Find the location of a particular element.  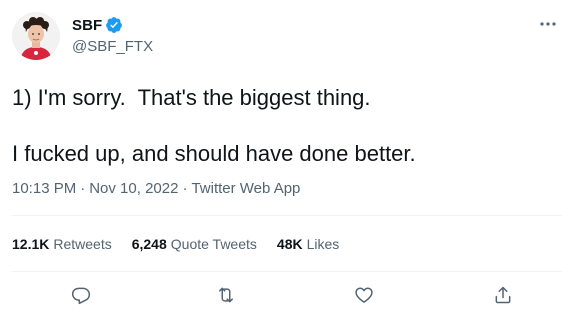

likes-stat: 48K Likes is located at coordinates (308, 244).